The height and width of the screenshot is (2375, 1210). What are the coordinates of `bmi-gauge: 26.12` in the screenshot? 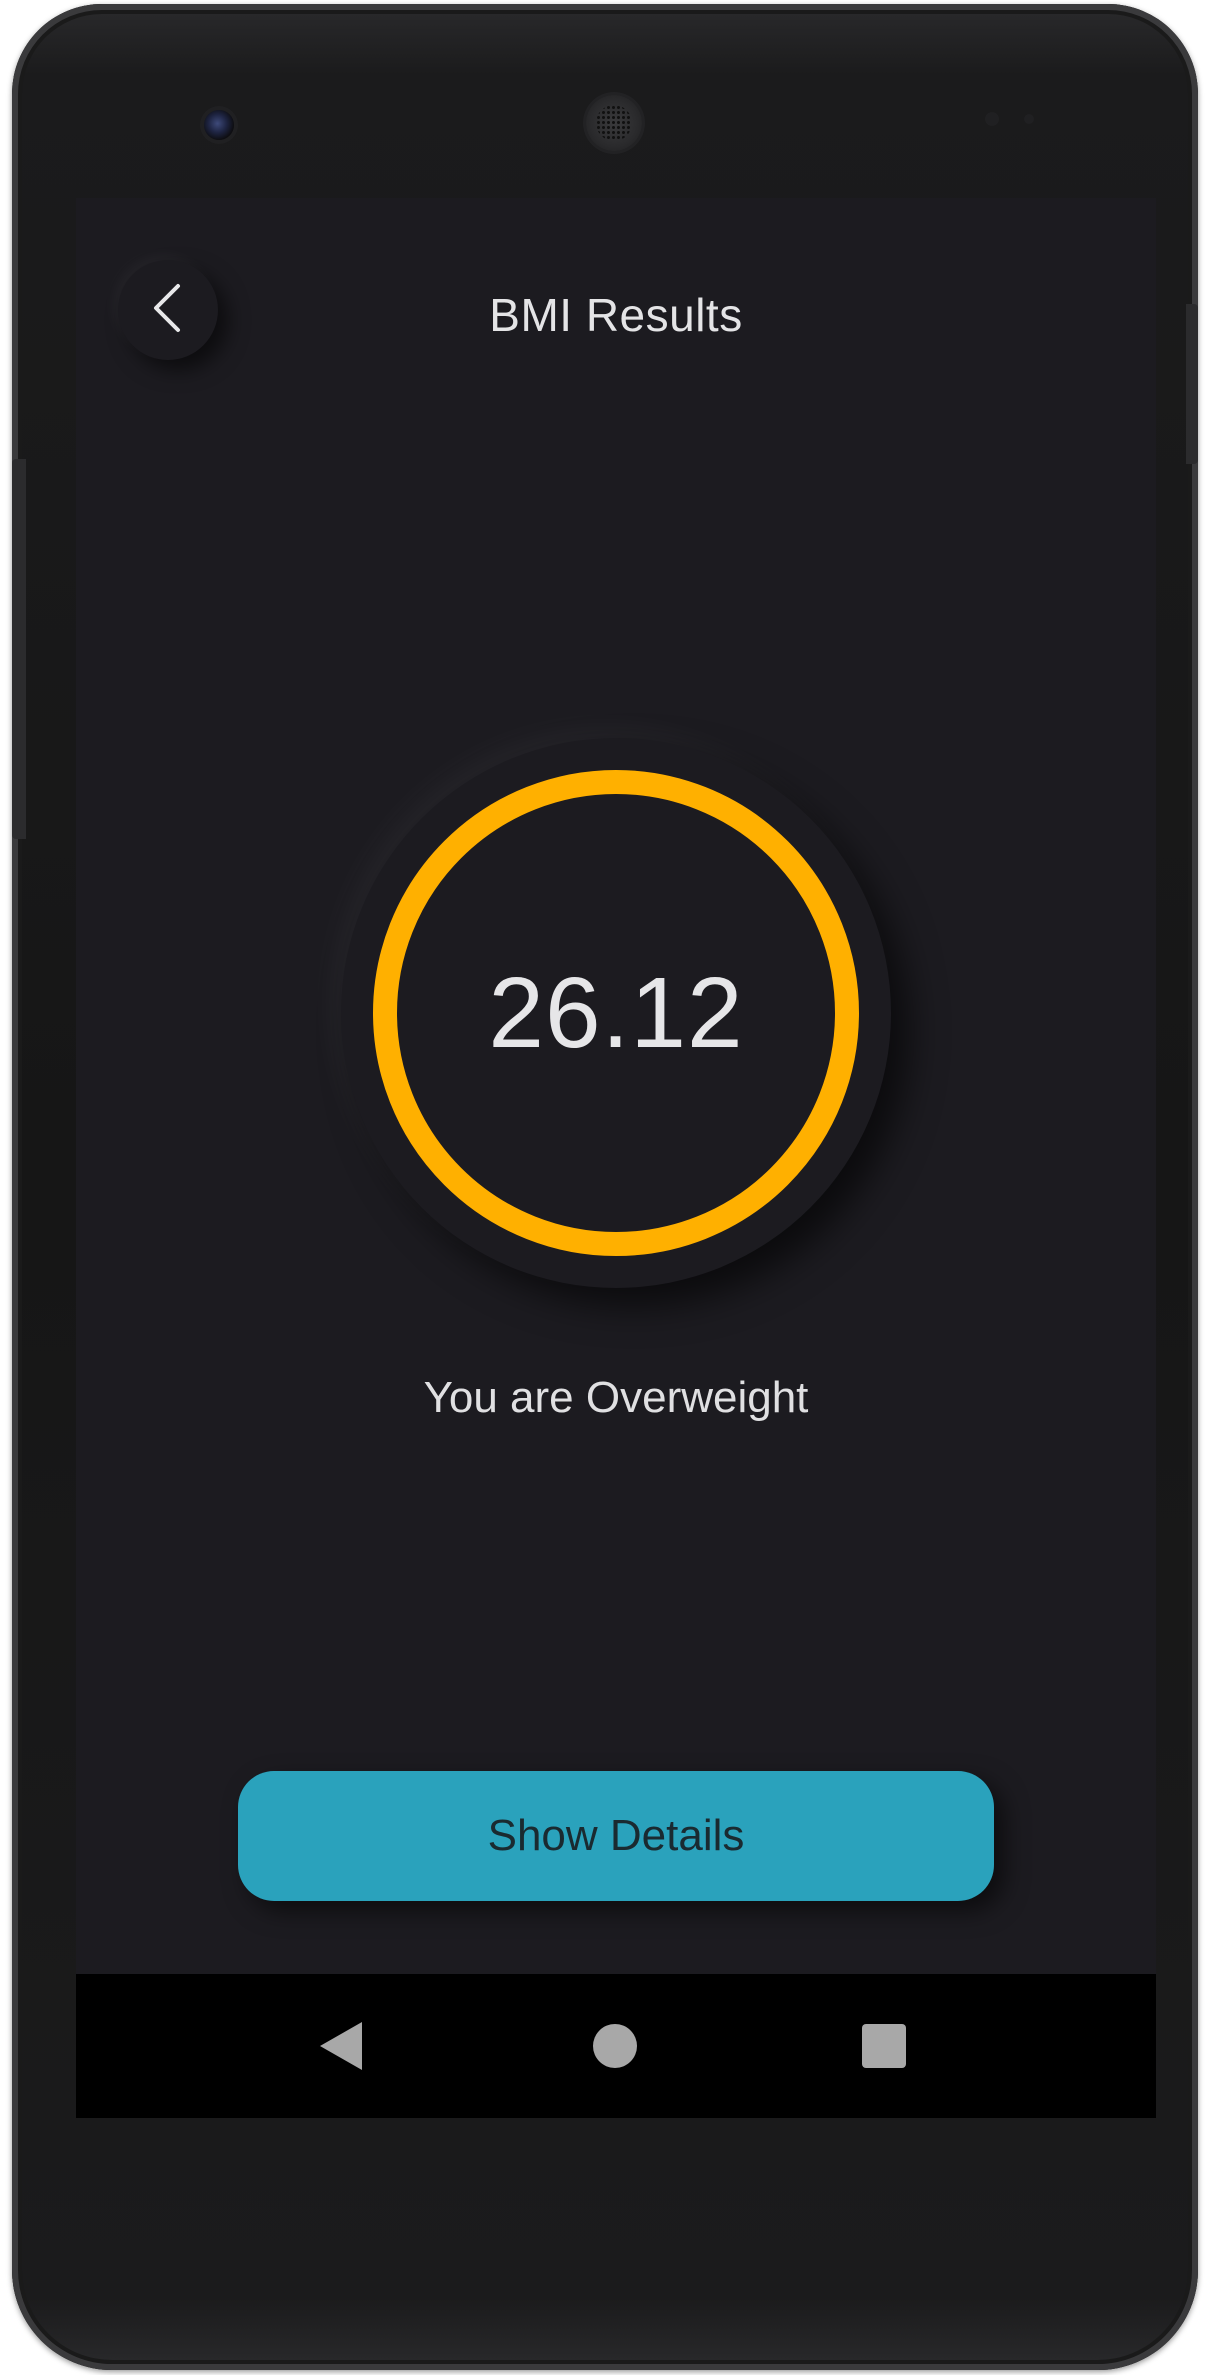 It's located at (616, 1013).